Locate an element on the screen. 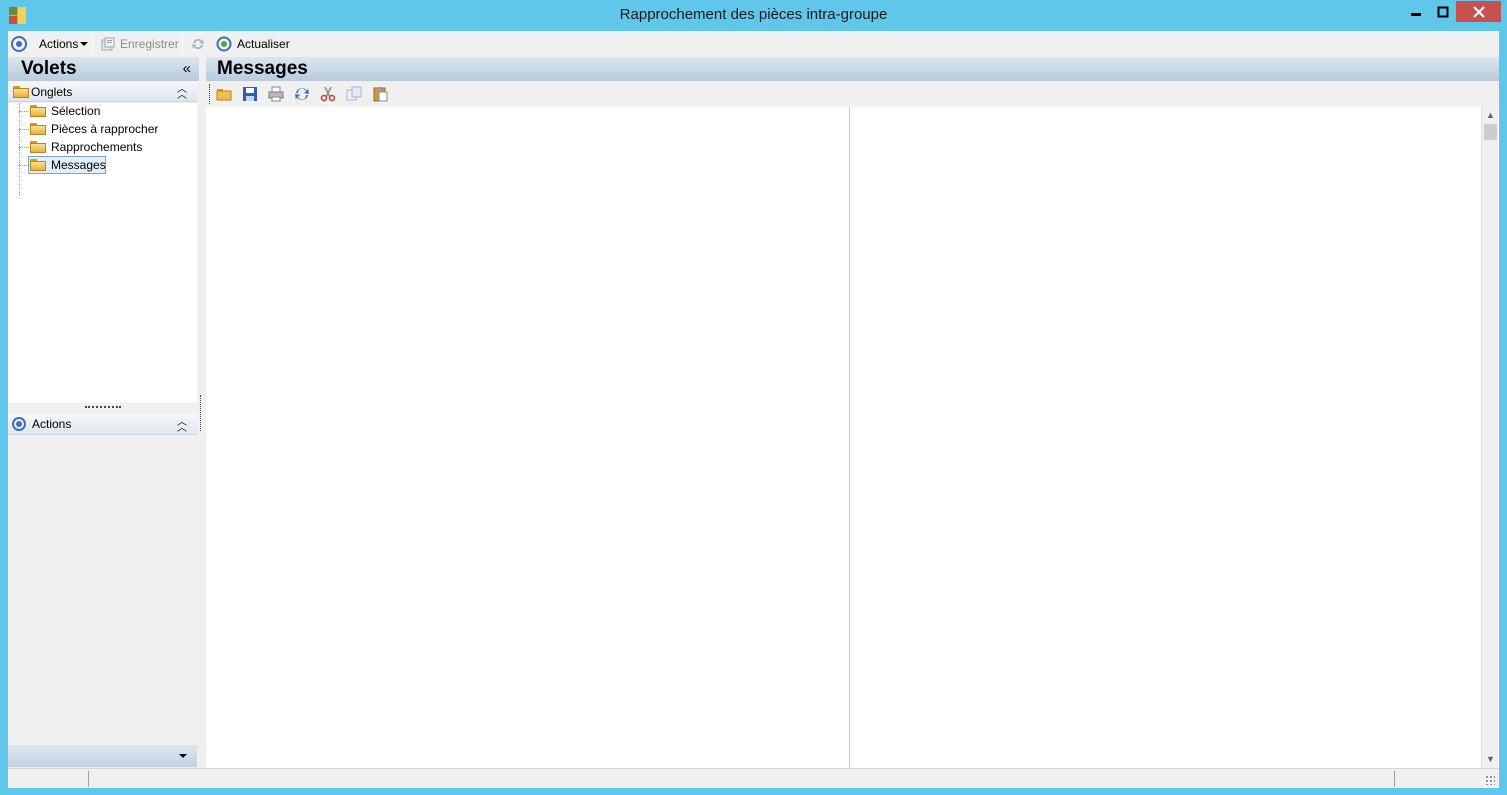 The width and height of the screenshot is (1507, 795). sync-button is located at coordinates (198, 44).